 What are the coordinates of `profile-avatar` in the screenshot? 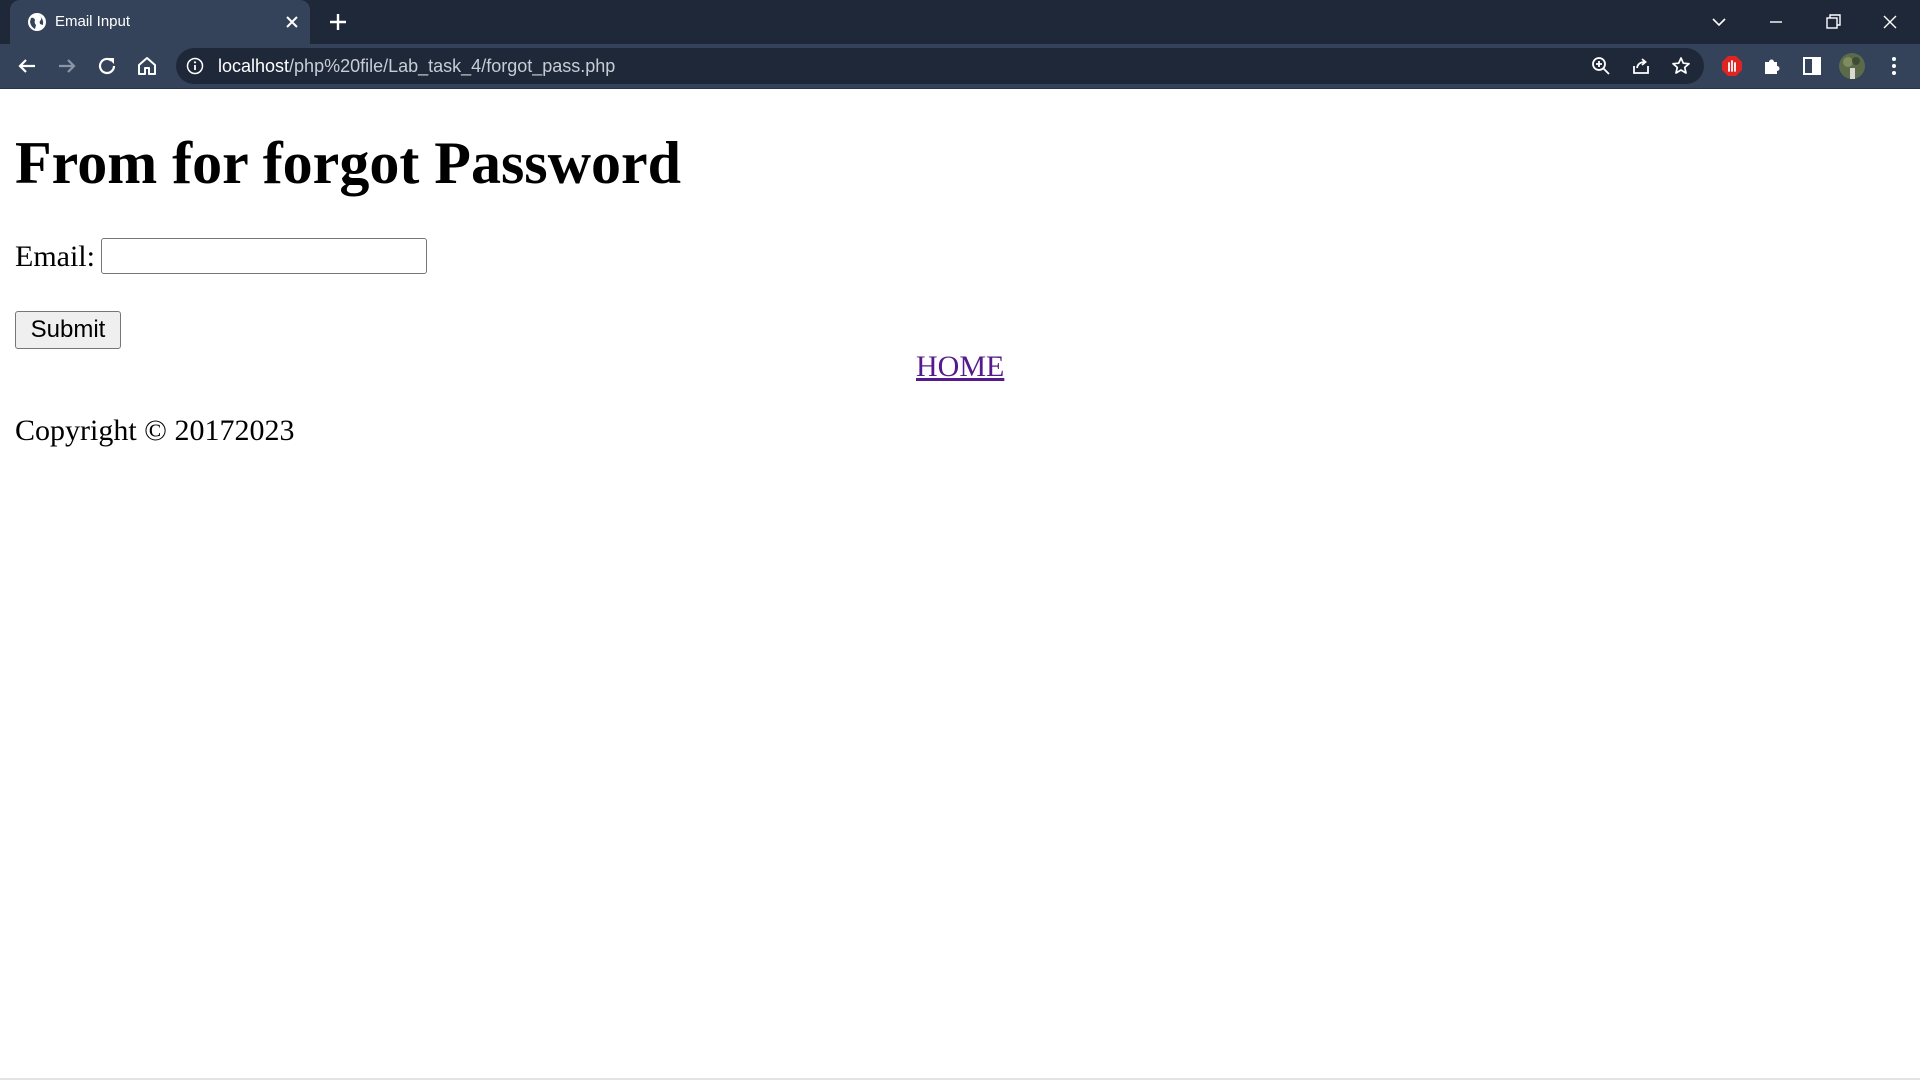 It's located at (1852, 66).